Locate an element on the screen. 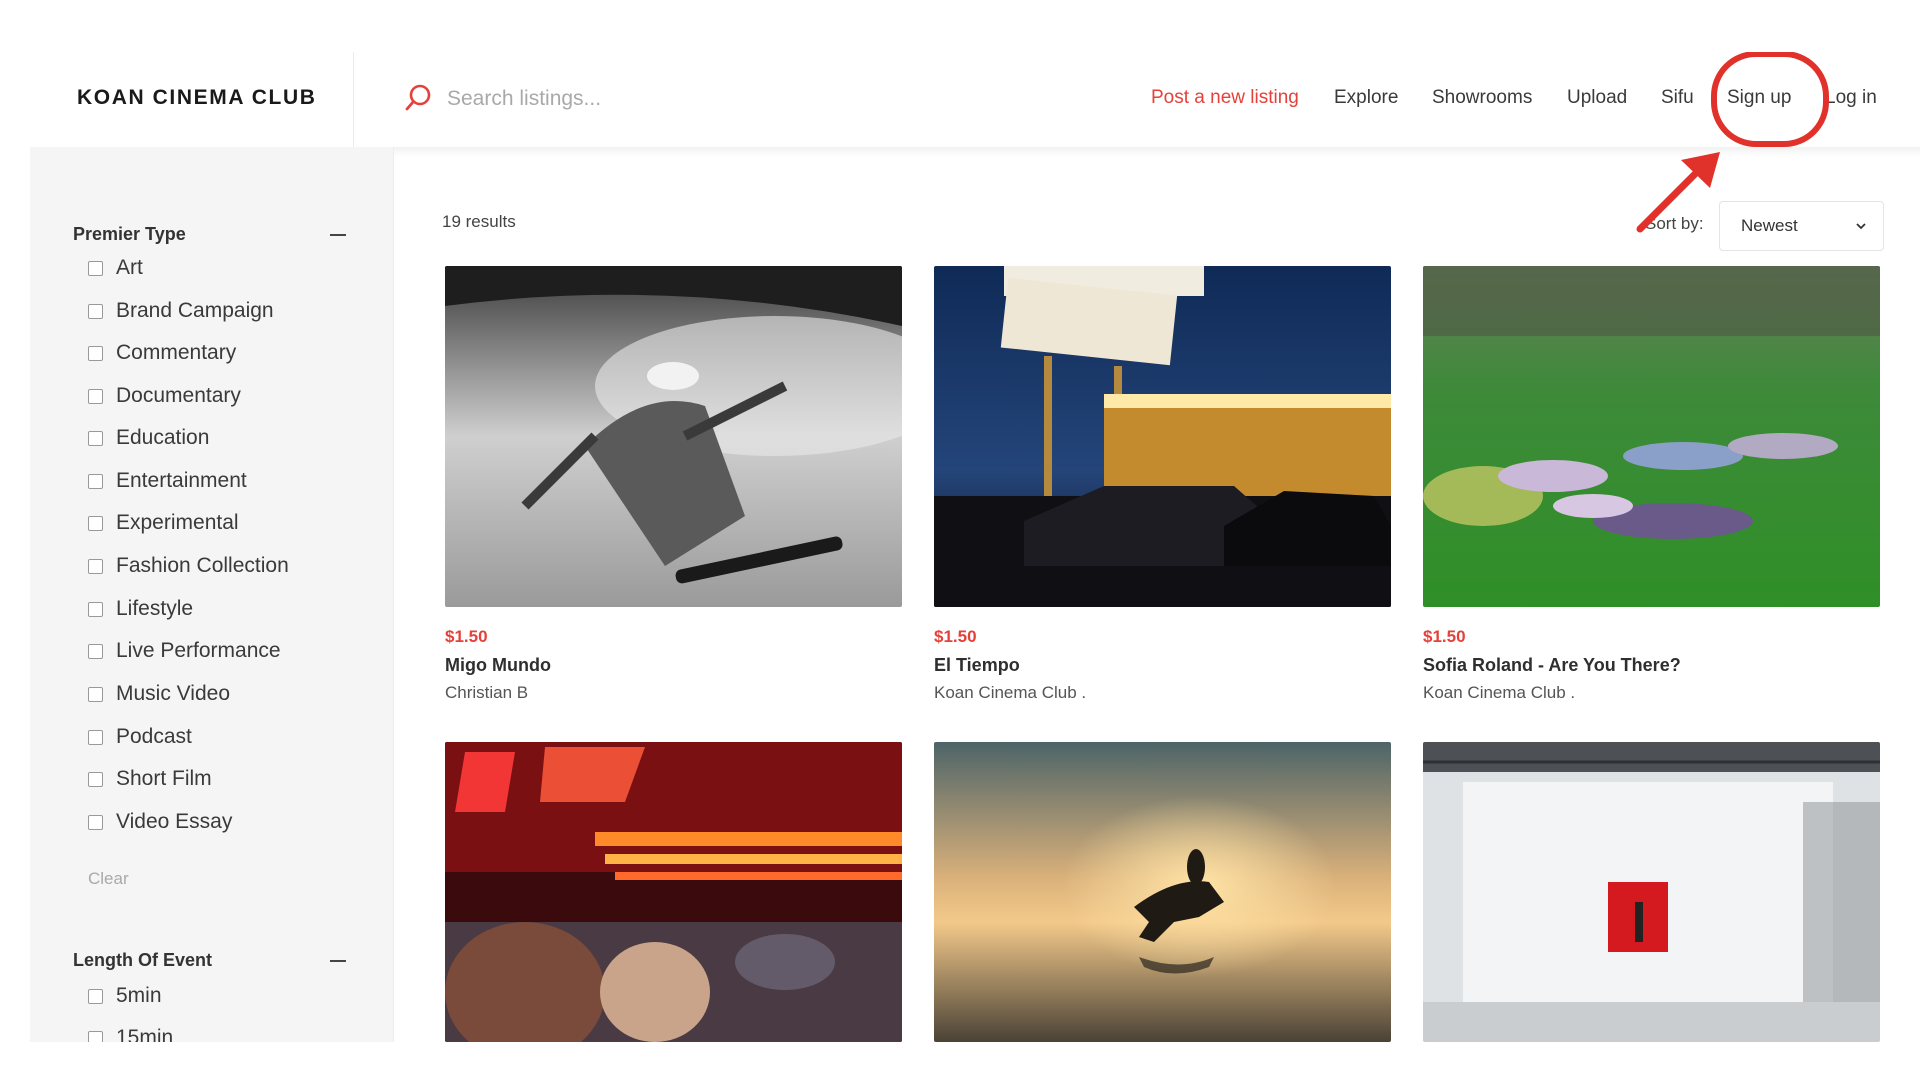 This screenshot has height=1080, width=1920. site-logo: KOAN CINEMA CLUB is located at coordinates (196, 98).